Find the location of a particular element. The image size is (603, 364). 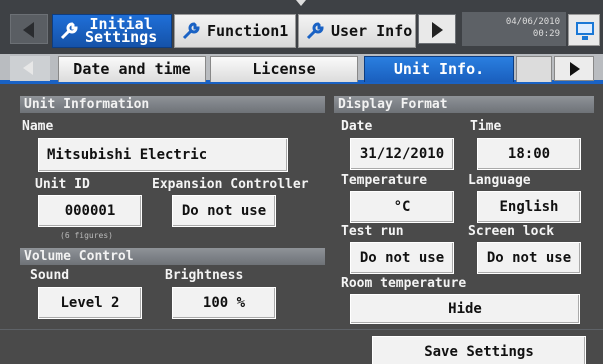

screen-button is located at coordinates (584, 30).